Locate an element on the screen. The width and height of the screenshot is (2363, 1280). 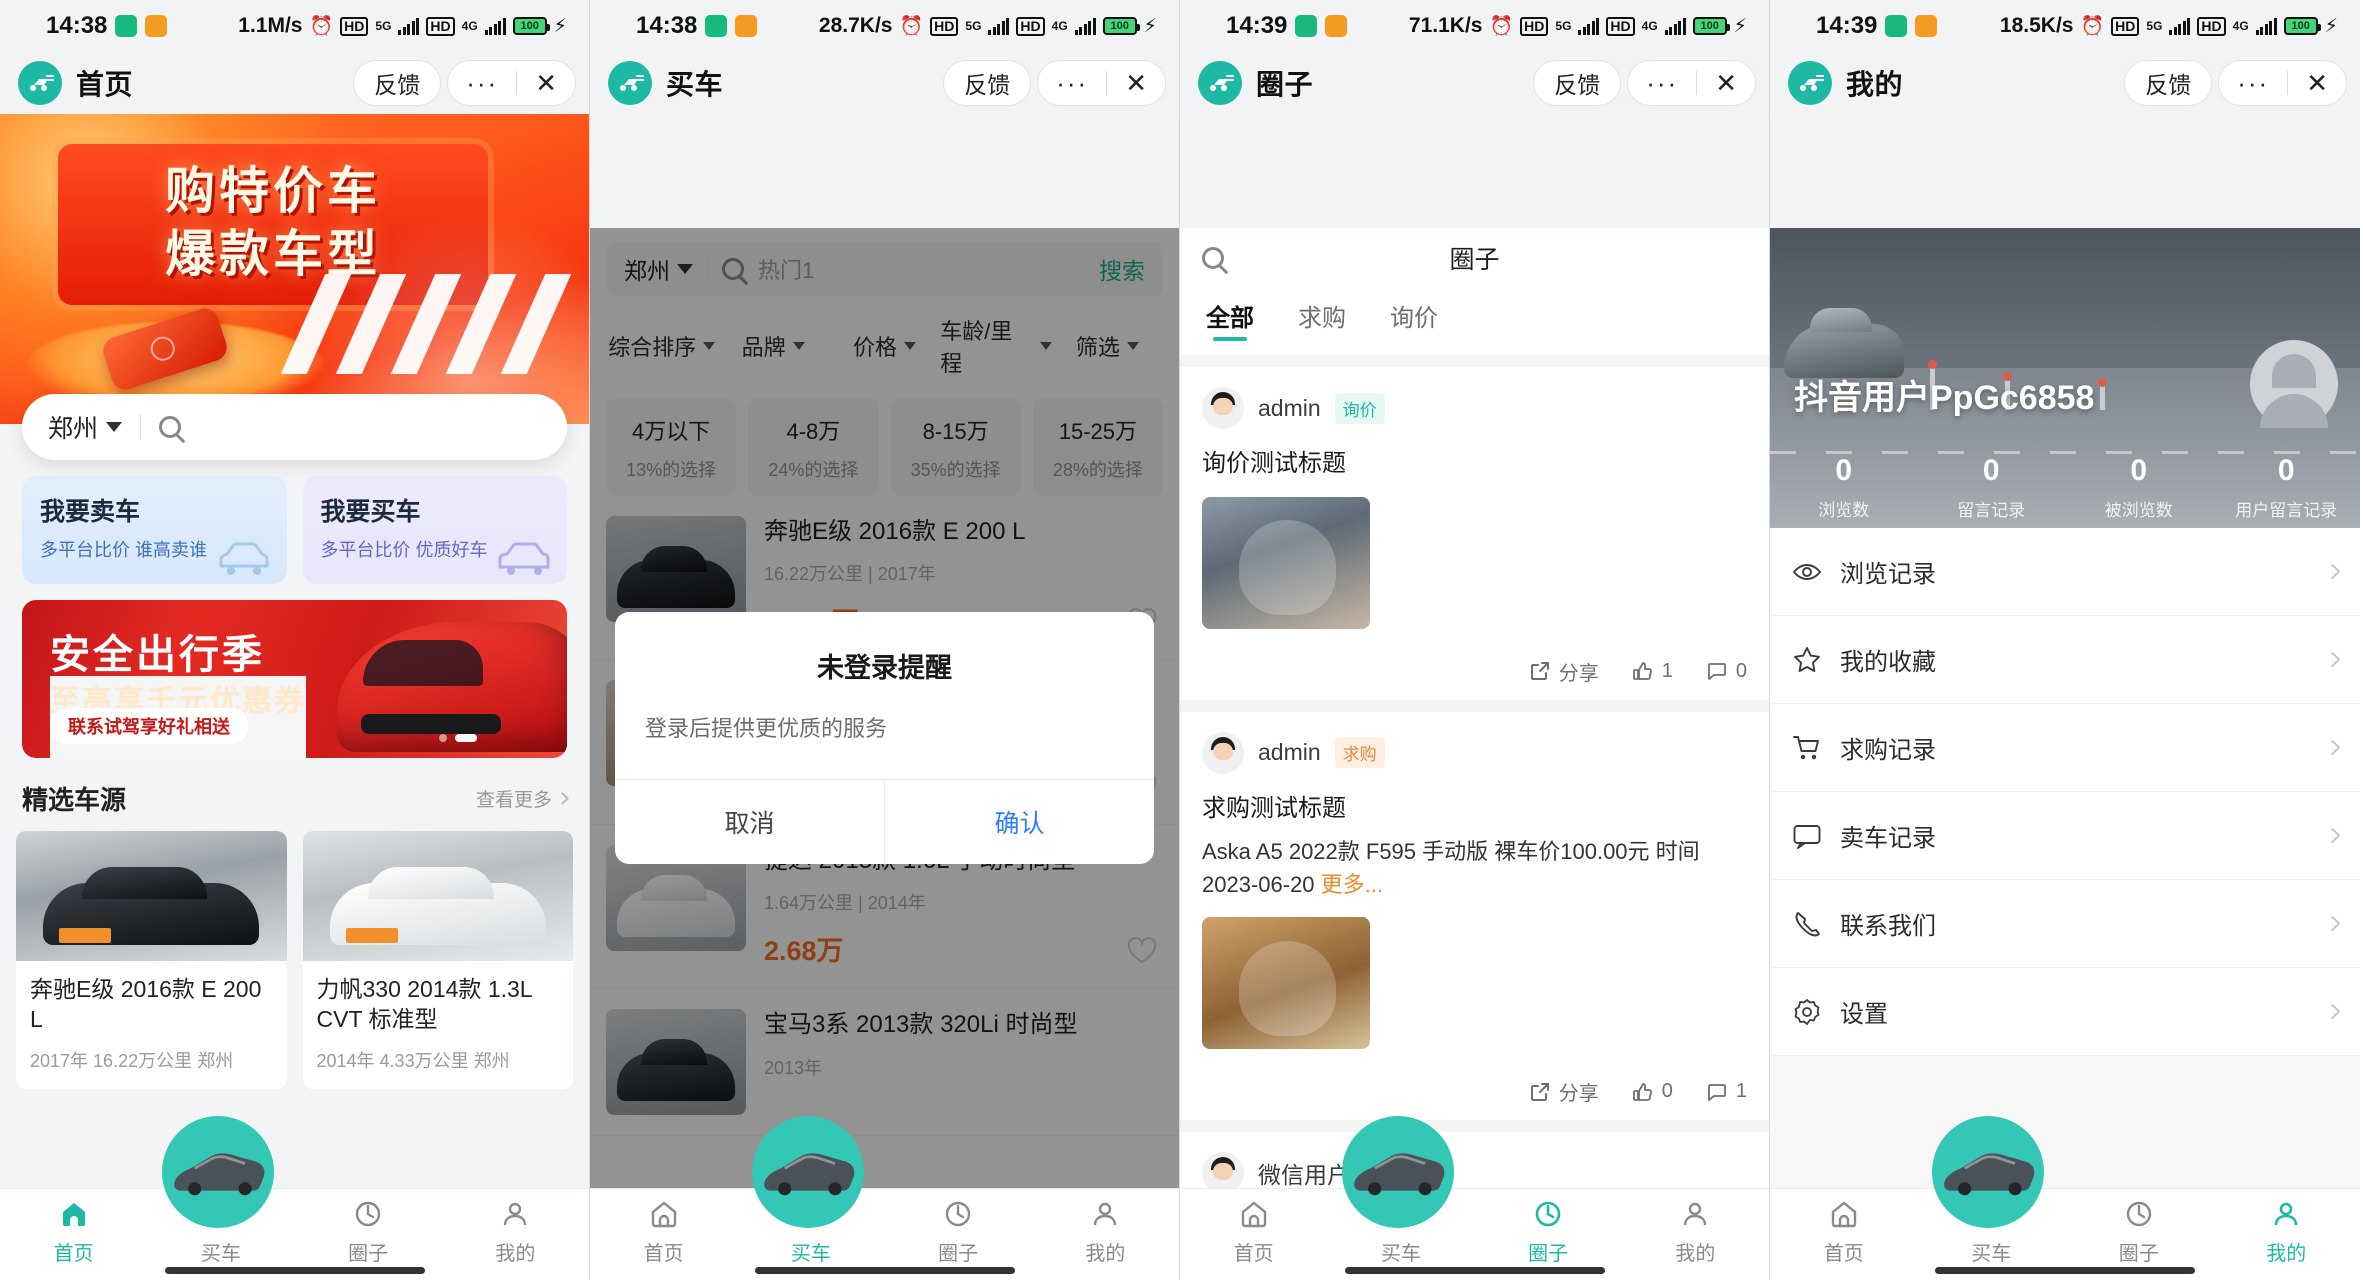
promo-banner: 安全出行季 至高享千元优惠券 联系试驾享好礼相送 is located at coordinates (294, 679).